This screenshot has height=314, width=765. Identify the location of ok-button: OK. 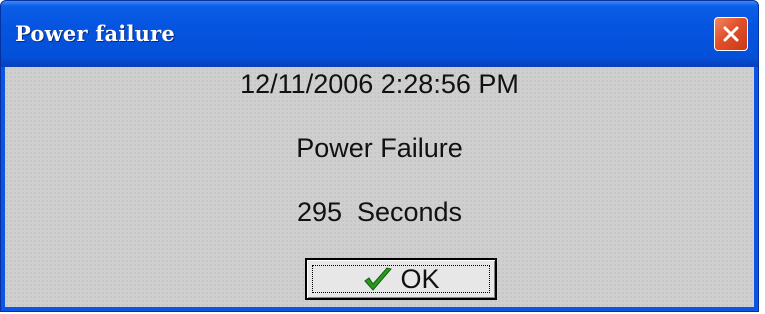
(401, 279).